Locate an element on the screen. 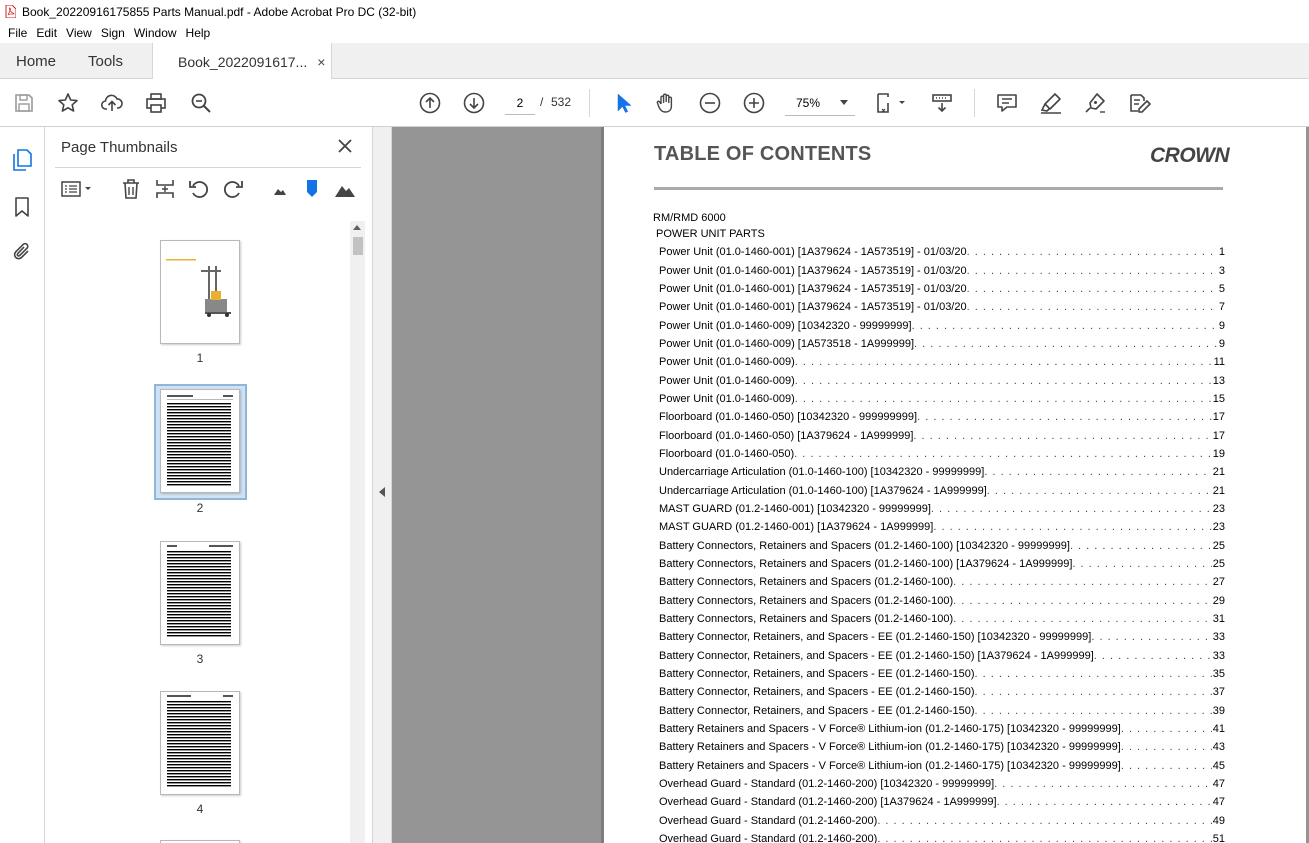  thumbnail-scroll-thumb is located at coordinates (358, 246).